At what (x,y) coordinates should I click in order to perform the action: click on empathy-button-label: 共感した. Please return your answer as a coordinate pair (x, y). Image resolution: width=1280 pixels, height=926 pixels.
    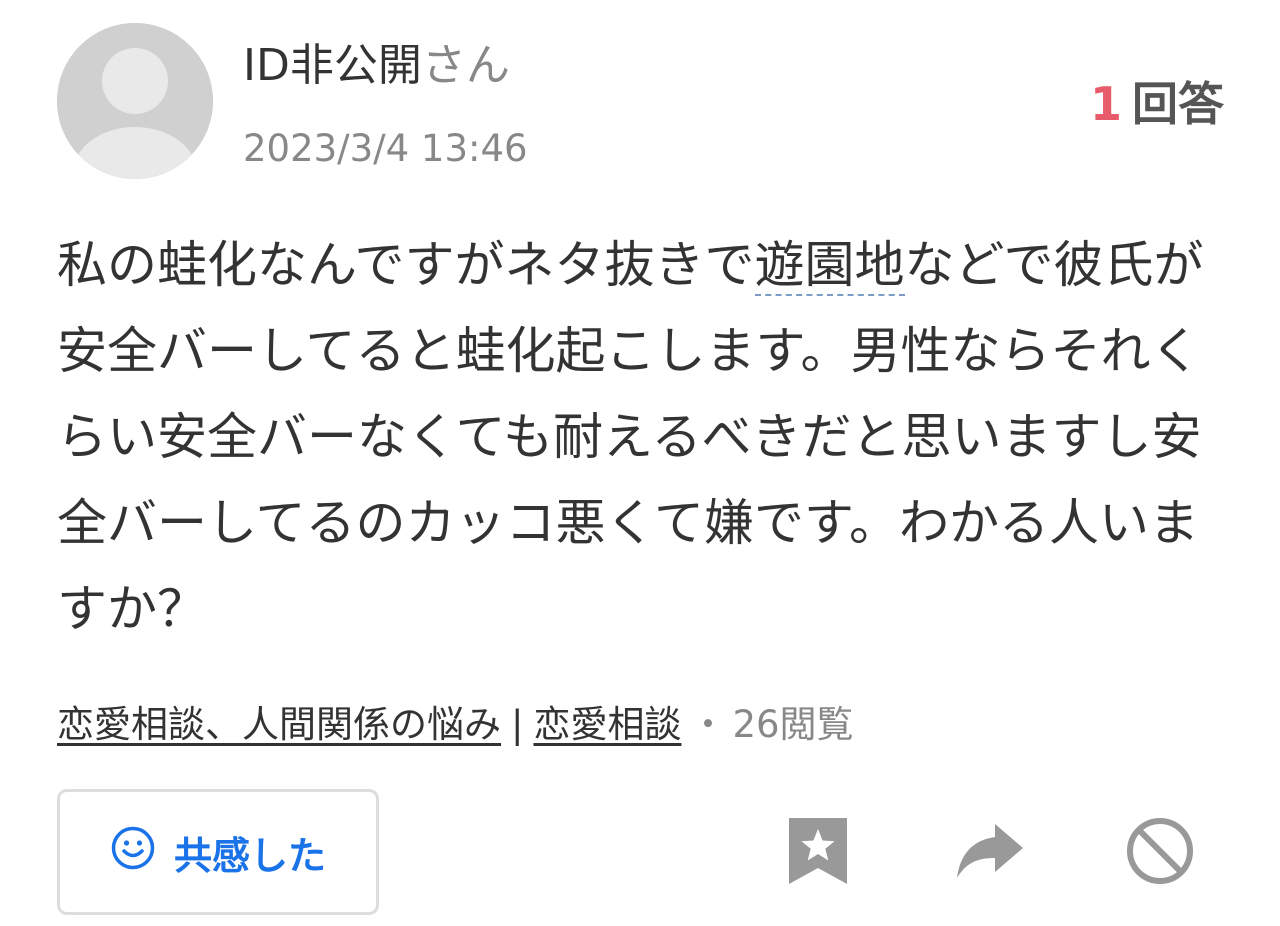
    Looking at the image, I should click on (249, 855).